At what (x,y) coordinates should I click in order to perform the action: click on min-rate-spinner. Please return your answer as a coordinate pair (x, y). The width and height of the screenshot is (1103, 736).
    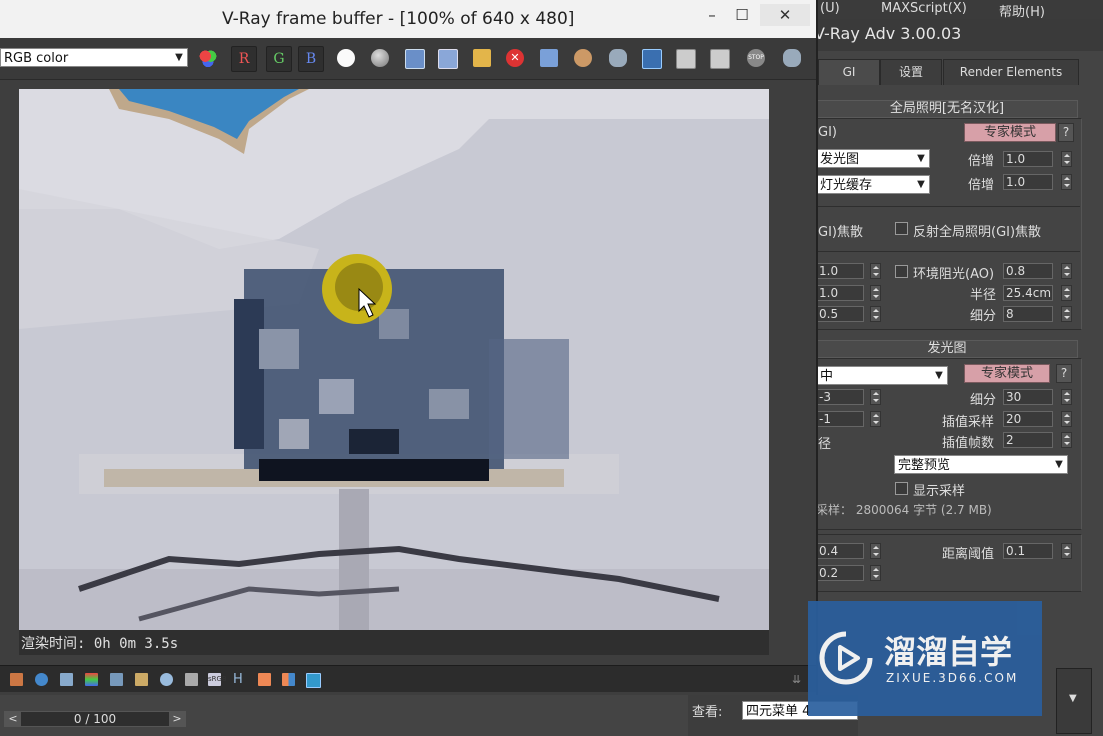
    Looking at the image, I should click on (875, 397).